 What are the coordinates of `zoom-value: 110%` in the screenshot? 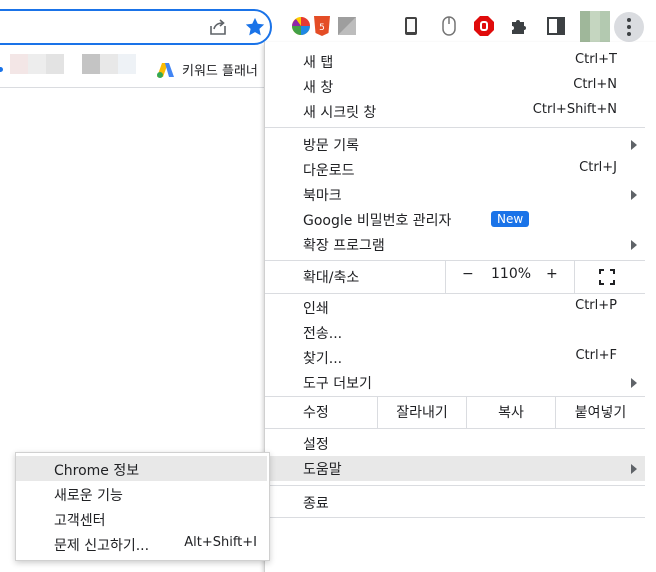 It's located at (511, 274).